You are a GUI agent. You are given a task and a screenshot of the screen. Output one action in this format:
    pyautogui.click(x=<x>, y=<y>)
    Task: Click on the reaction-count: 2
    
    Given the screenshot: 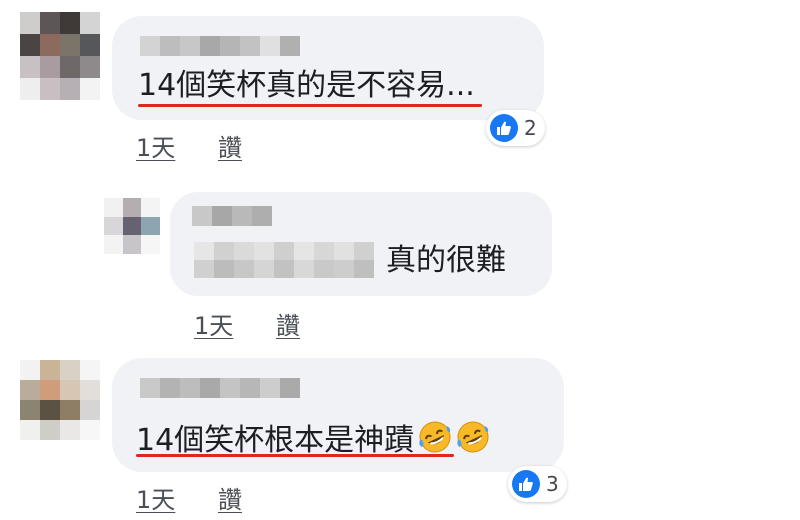 What is the action you would take?
    pyautogui.click(x=530, y=128)
    